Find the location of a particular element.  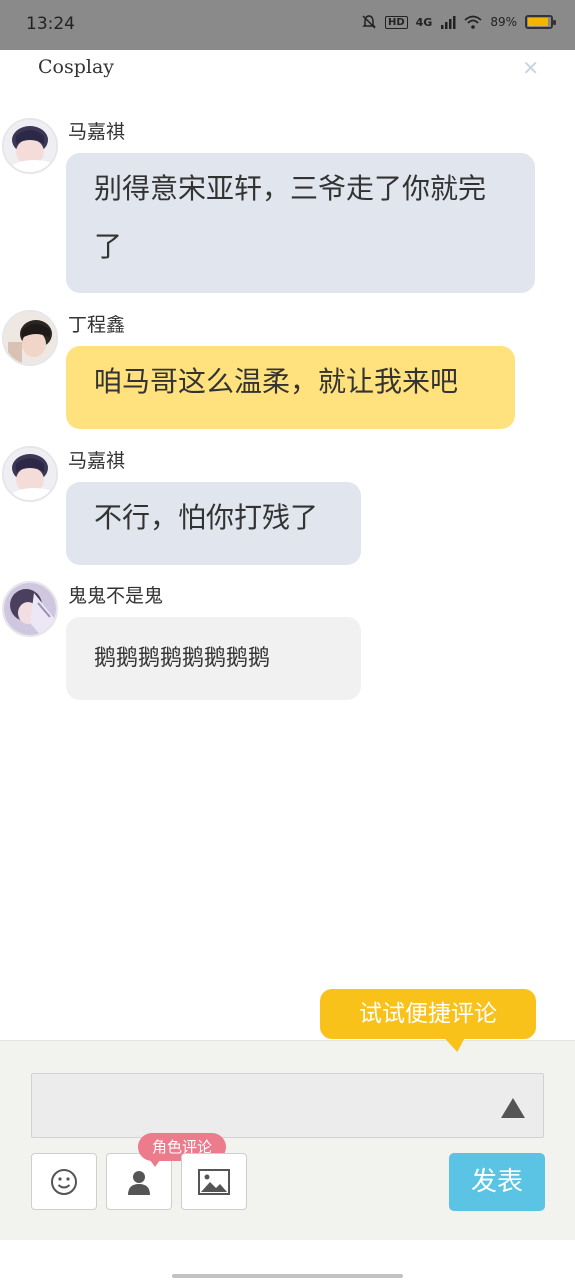

role-comment-button is located at coordinates (139, 1181).